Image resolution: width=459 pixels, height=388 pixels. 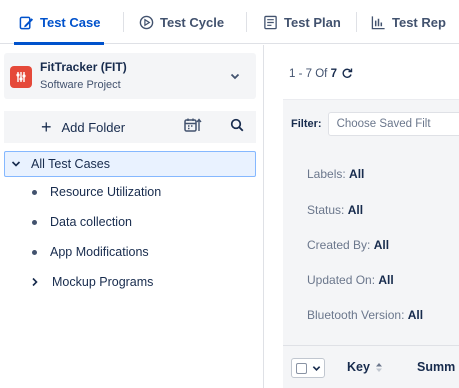 What do you see at coordinates (192, 22) in the screenshot?
I see `tab-test-cycle-label: Test Cycle` at bounding box center [192, 22].